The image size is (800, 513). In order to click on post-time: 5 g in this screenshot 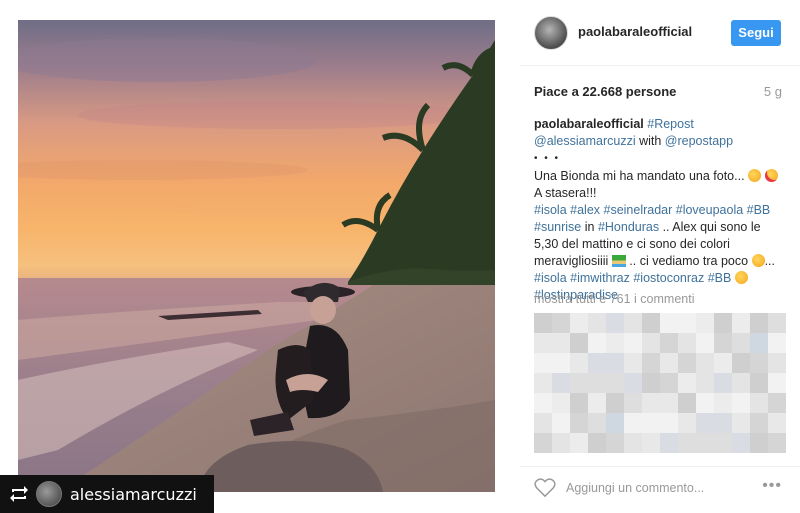, I will do `click(773, 91)`.